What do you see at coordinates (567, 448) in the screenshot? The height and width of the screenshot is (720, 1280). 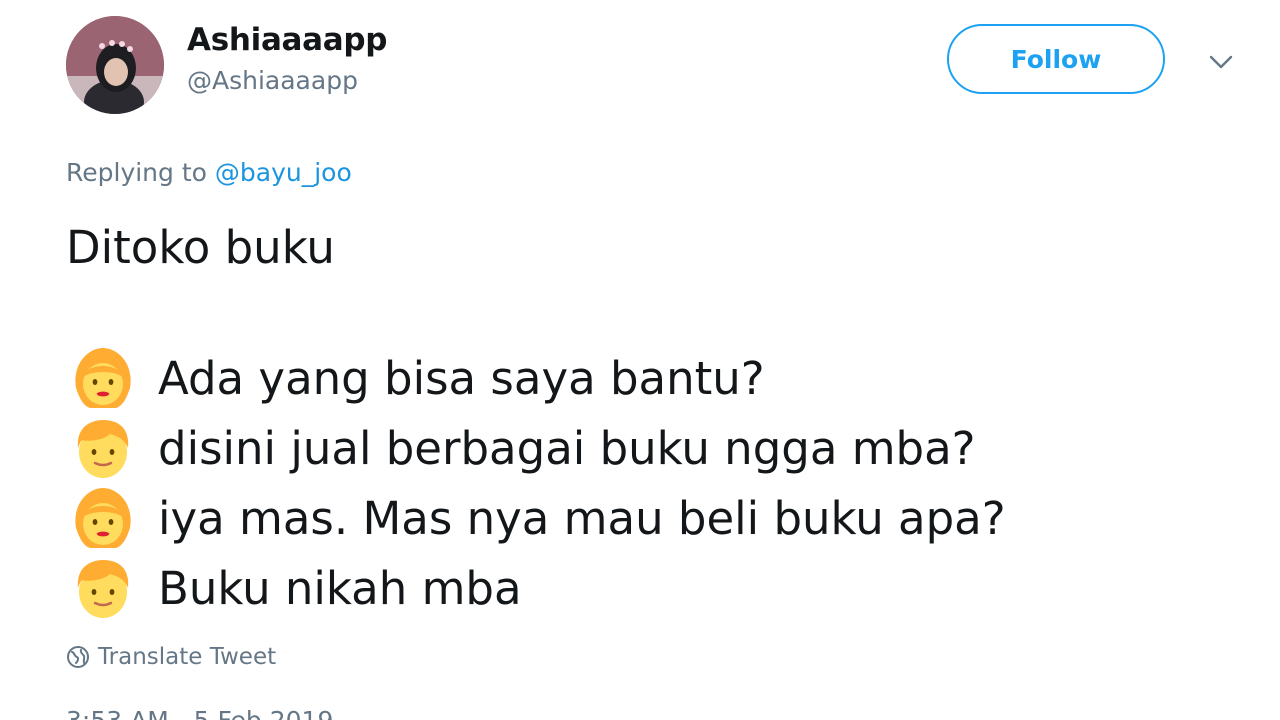 I see `dialog-line-text: disini jual berbagai buku ngga mba?` at bounding box center [567, 448].